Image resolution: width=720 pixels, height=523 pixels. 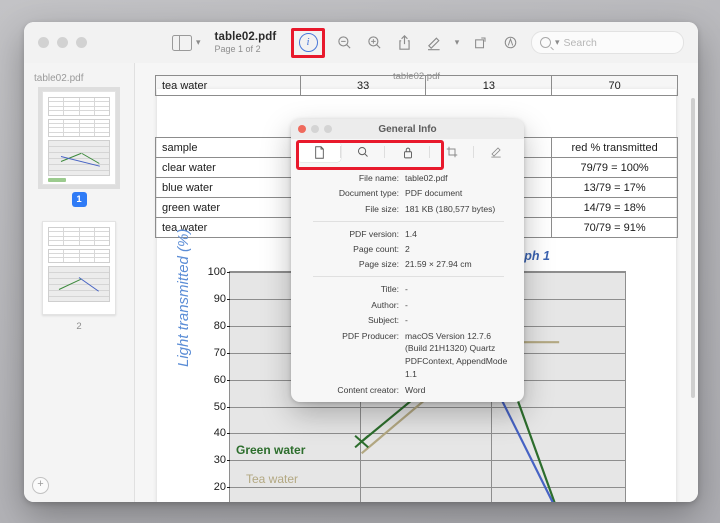 I want to click on sidebar-title: table02.pdf, so click(x=59, y=78).